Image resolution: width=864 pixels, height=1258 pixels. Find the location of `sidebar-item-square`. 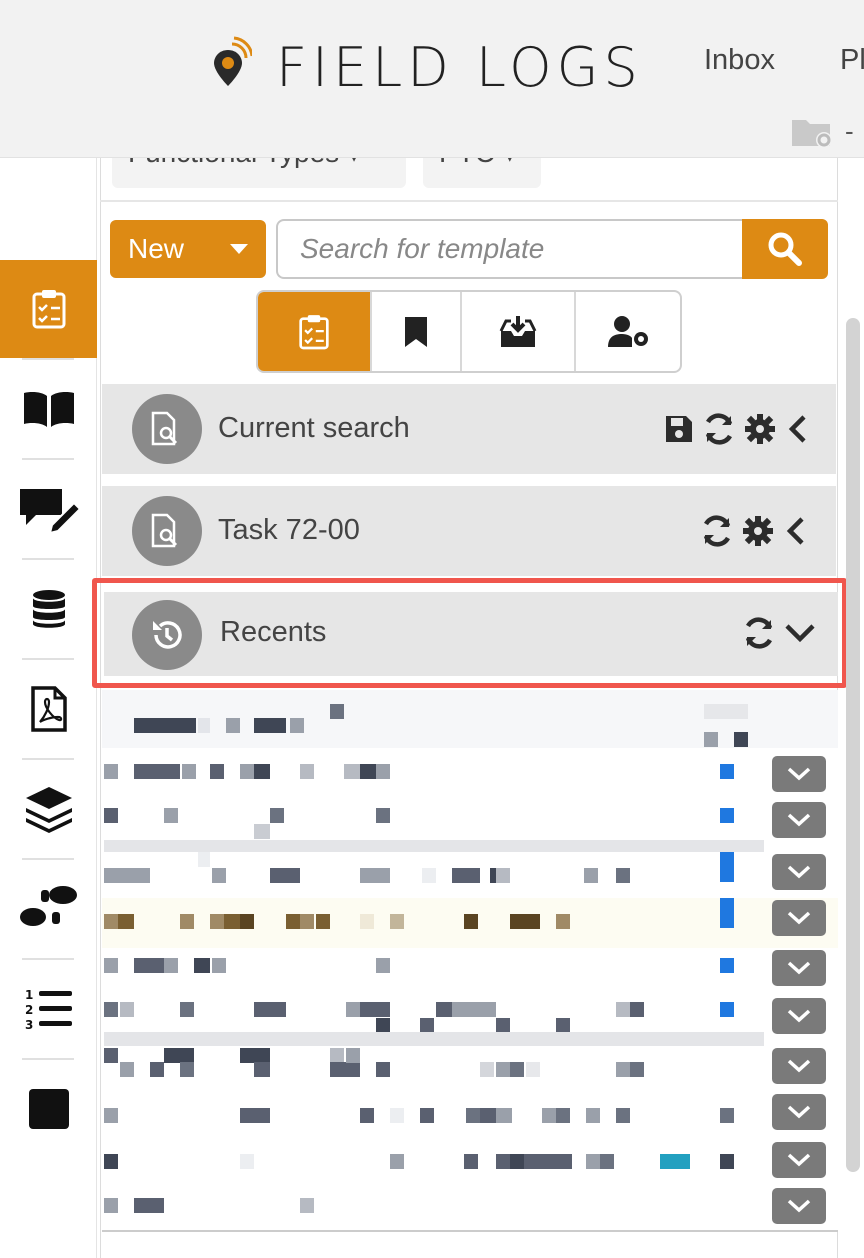

sidebar-item-square is located at coordinates (48, 1109).